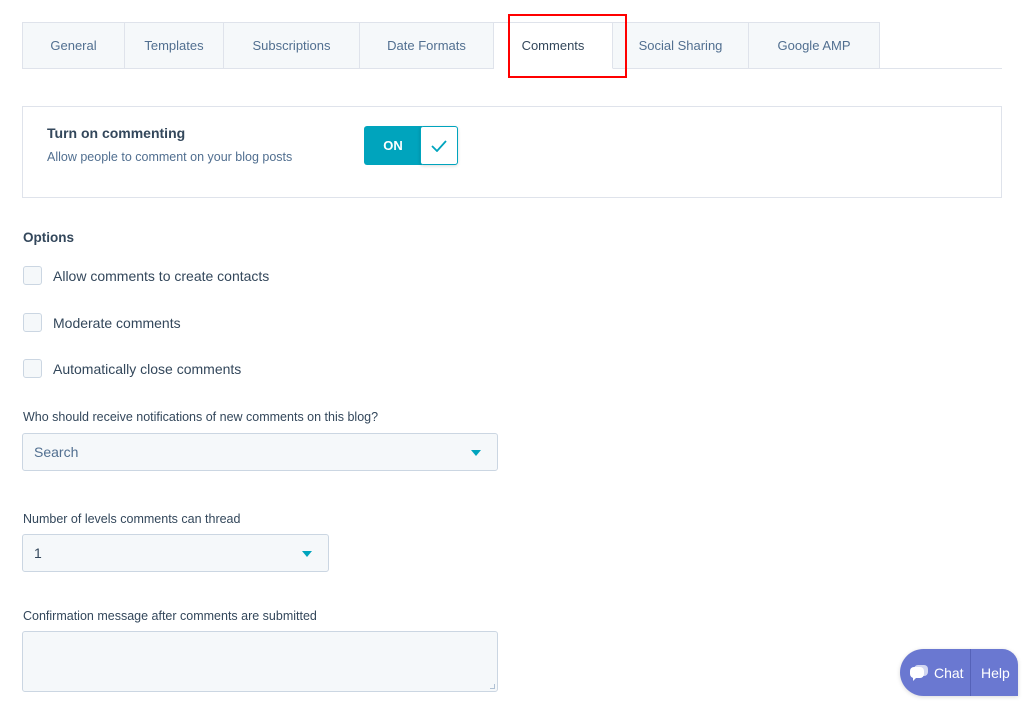  I want to click on tab-general: General, so click(73, 45).